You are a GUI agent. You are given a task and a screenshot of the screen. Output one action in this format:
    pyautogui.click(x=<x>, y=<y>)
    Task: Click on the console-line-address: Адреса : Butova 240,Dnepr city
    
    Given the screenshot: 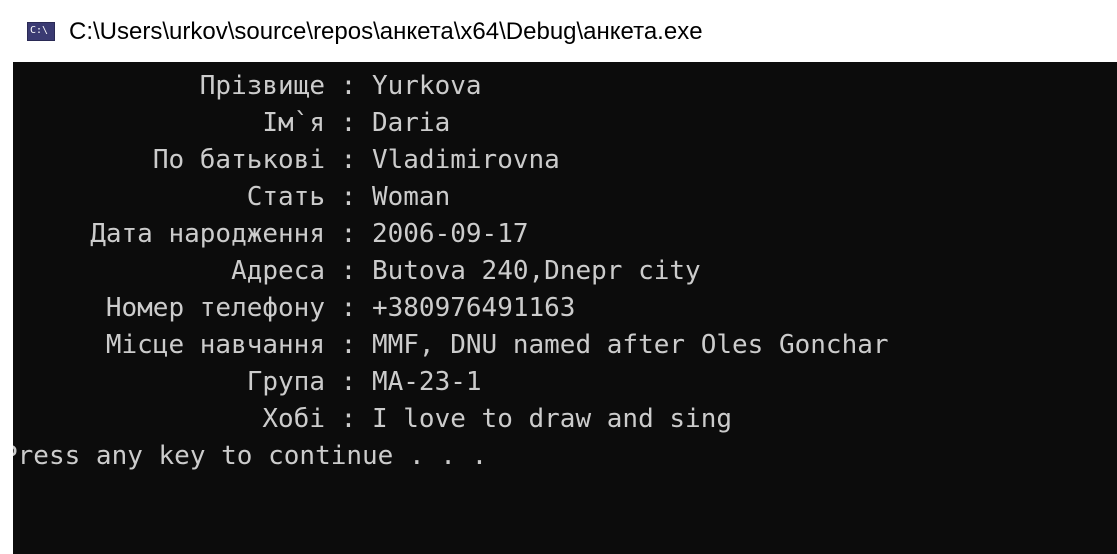 What is the action you would take?
    pyautogui.click(x=451, y=271)
    